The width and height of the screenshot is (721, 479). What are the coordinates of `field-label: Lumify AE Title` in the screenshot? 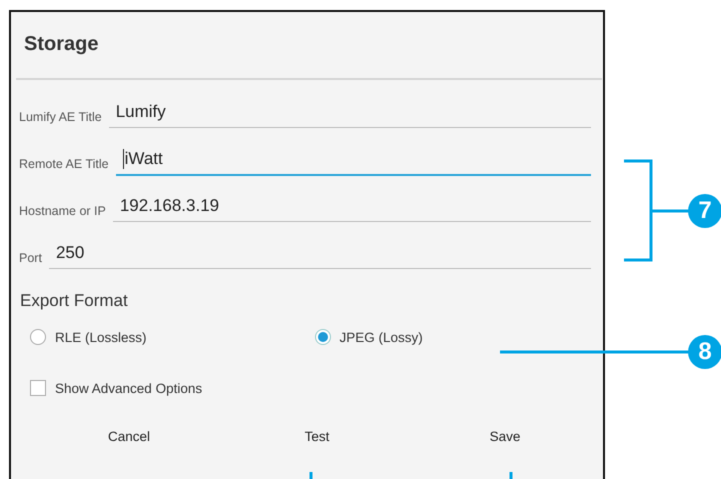 It's located at (60, 117).